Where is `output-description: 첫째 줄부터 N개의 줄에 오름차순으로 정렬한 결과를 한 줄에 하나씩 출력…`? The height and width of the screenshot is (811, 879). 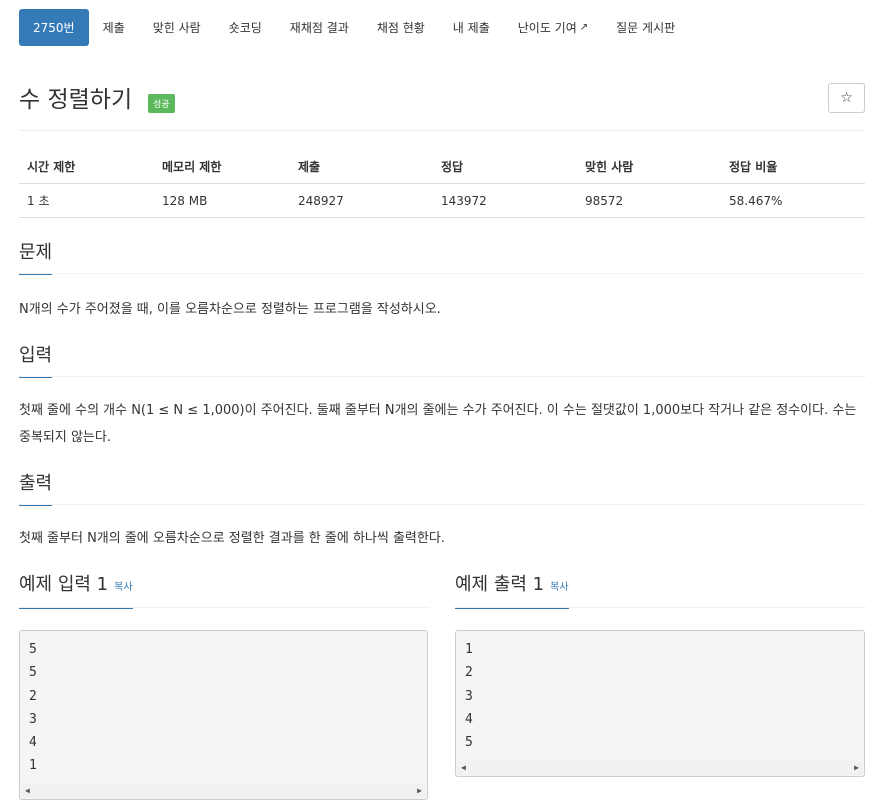 output-description: 첫째 줄부터 N개의 줄에 오름차순으로 정렬한 결과를 한 줄에 하나씩 출력… is located at coordinates (232, 538).